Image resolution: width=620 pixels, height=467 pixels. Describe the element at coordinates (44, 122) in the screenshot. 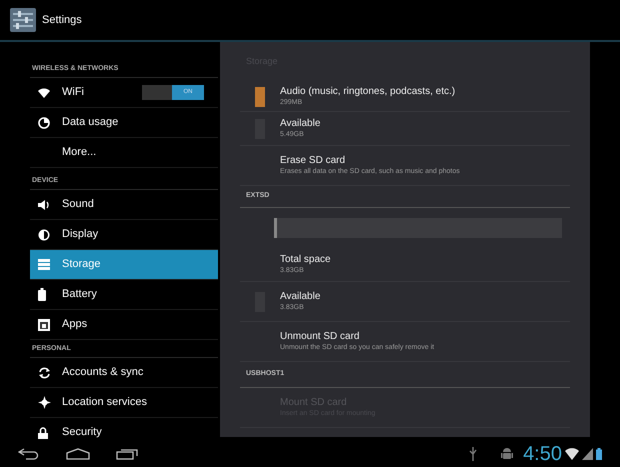

I see `pie-chart-icon` at that location.